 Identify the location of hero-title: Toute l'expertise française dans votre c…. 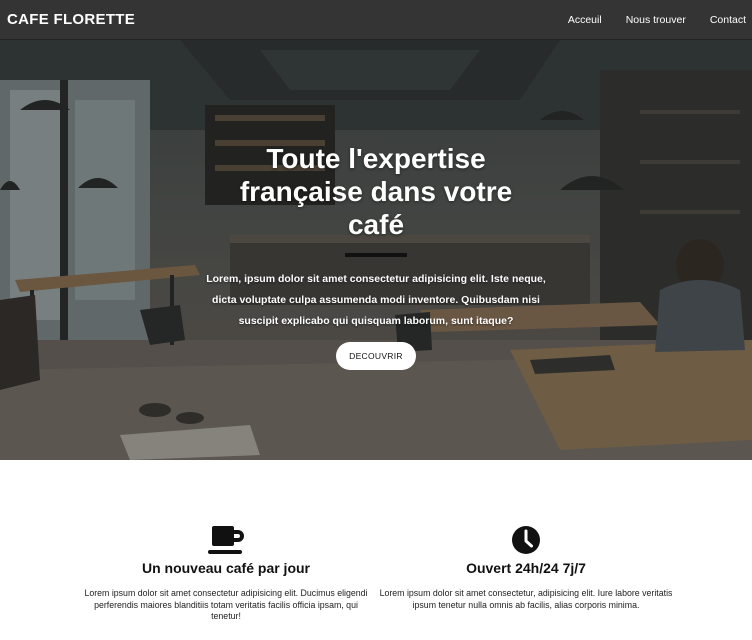
(376, 191).